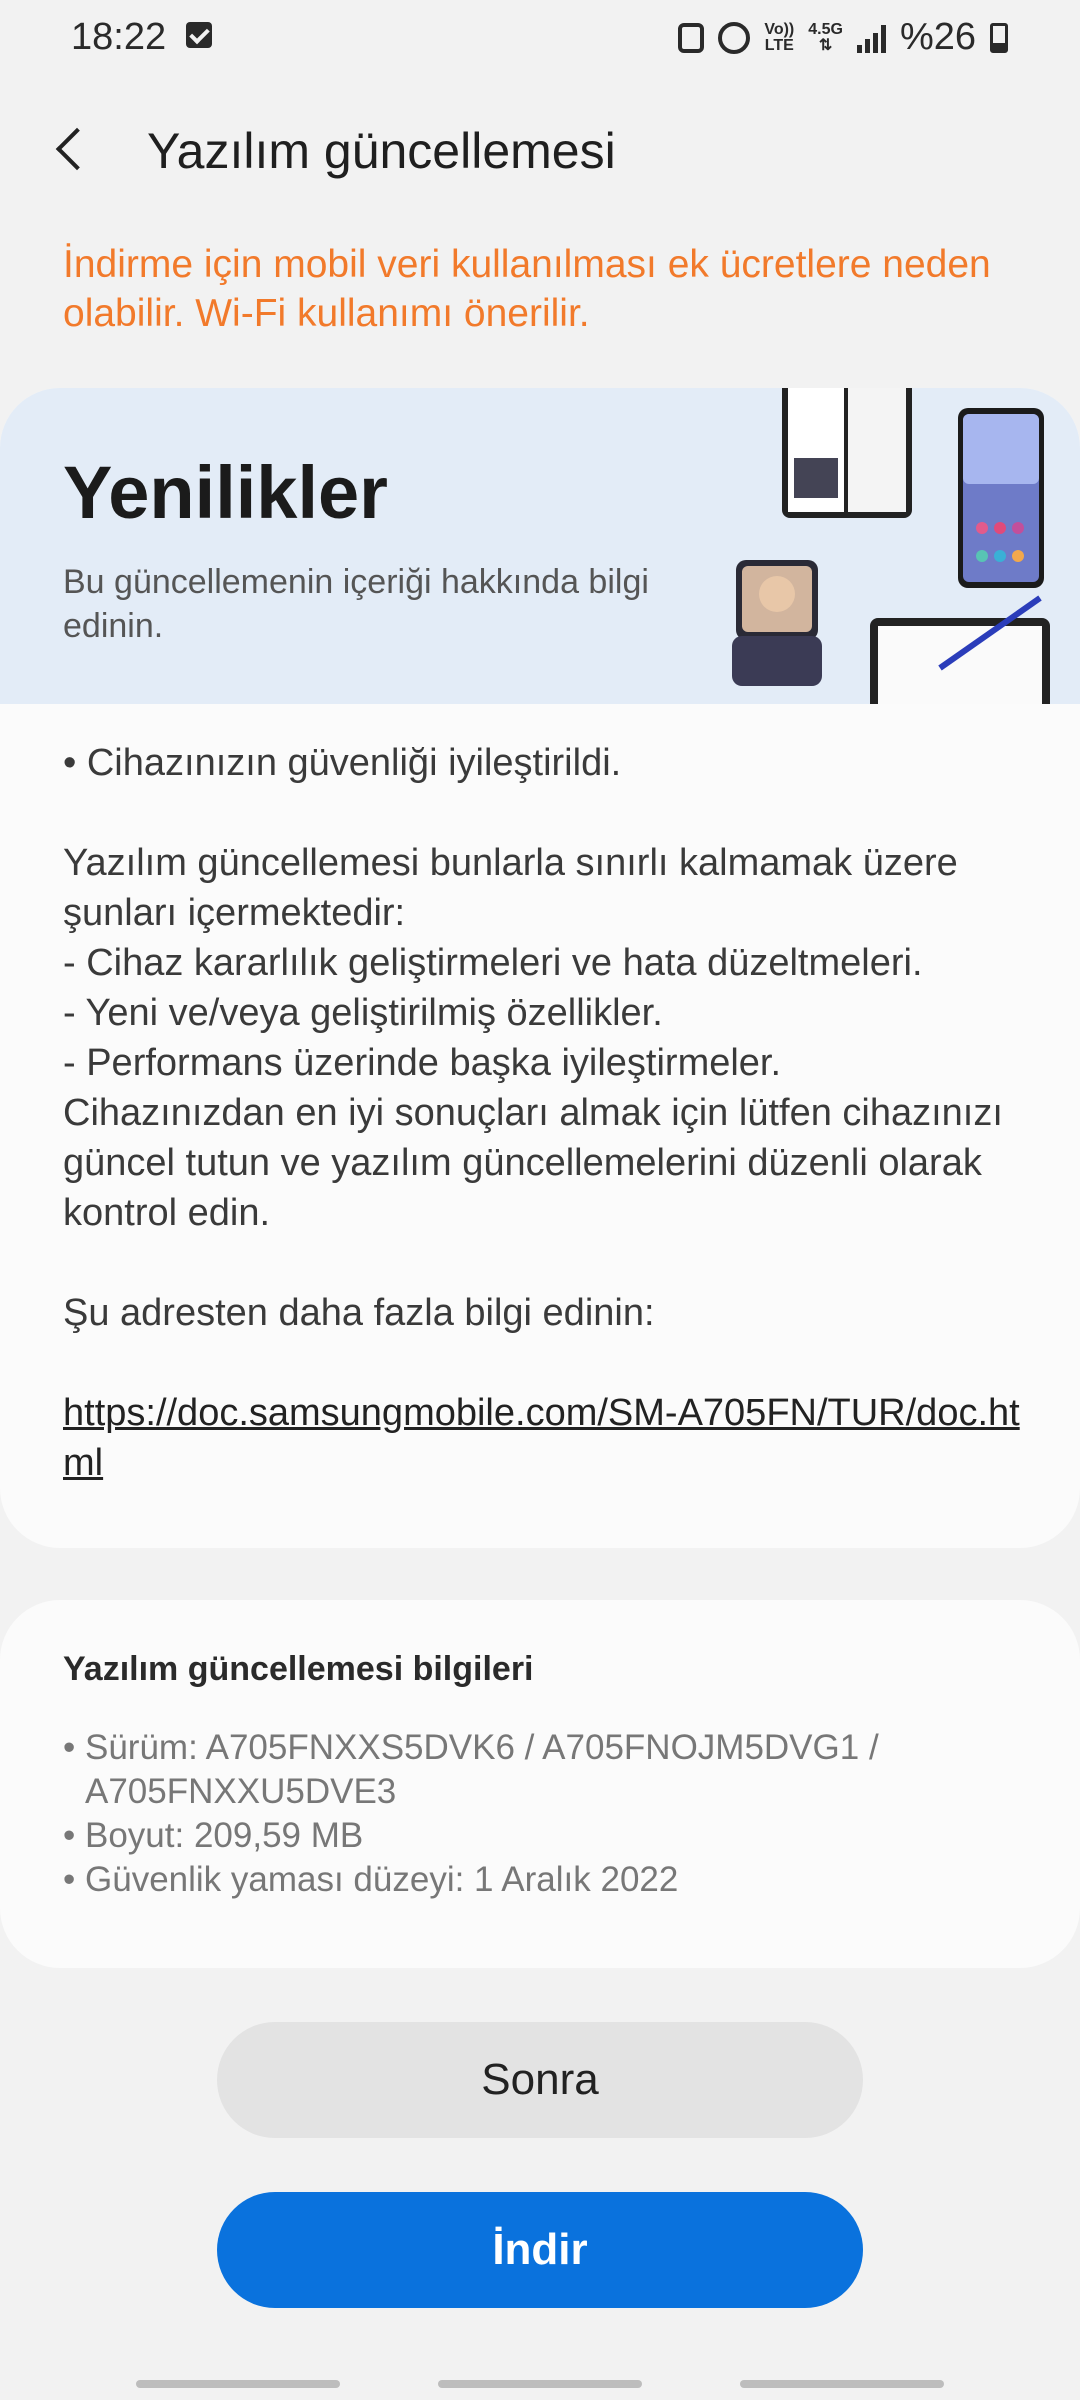  I want to click on page-title: Yazılım güncellemesi, so click(381, 151).